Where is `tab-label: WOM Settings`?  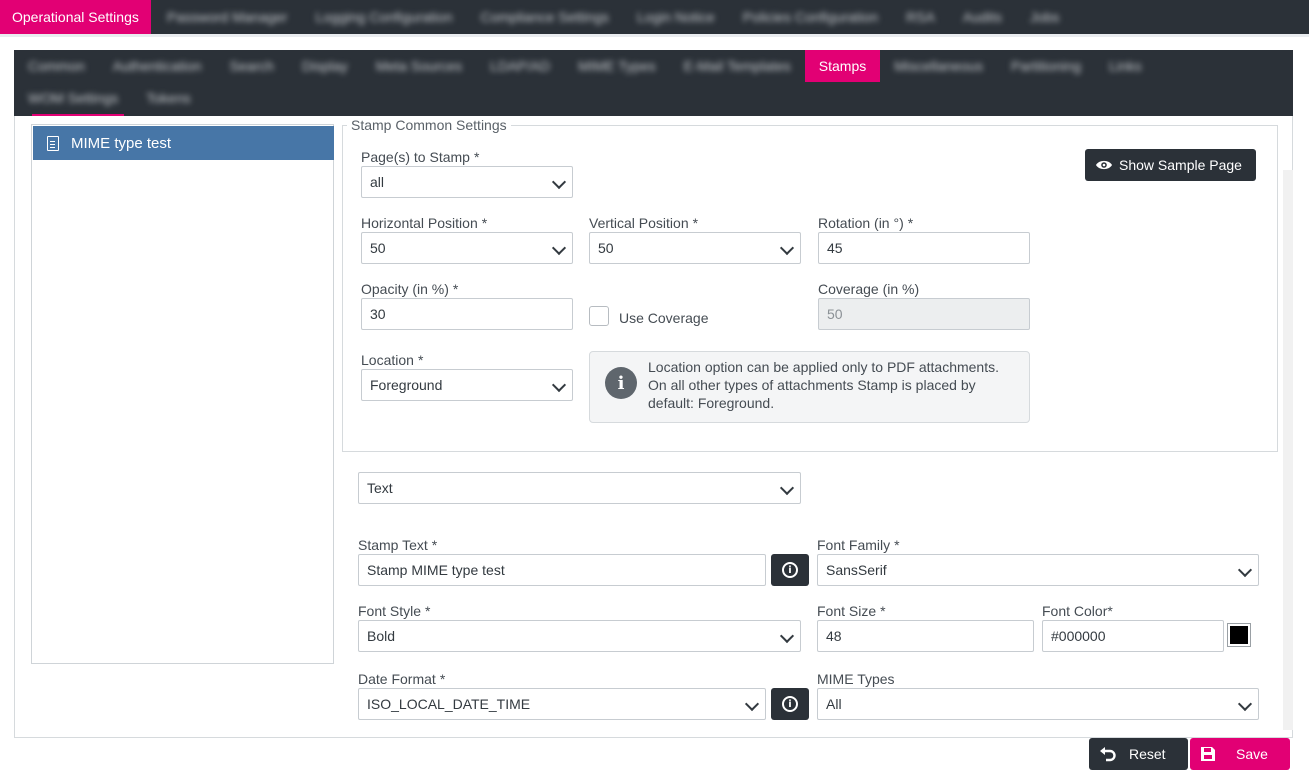 tab-label: WOM Settings is located at coordinates (73, 98).